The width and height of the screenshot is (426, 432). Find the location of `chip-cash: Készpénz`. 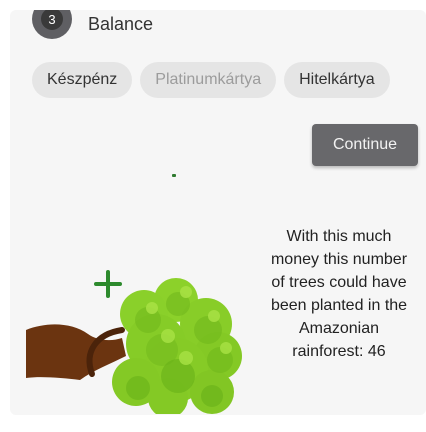

chip-cash: Készpénz is located at coordinates (82, 80).